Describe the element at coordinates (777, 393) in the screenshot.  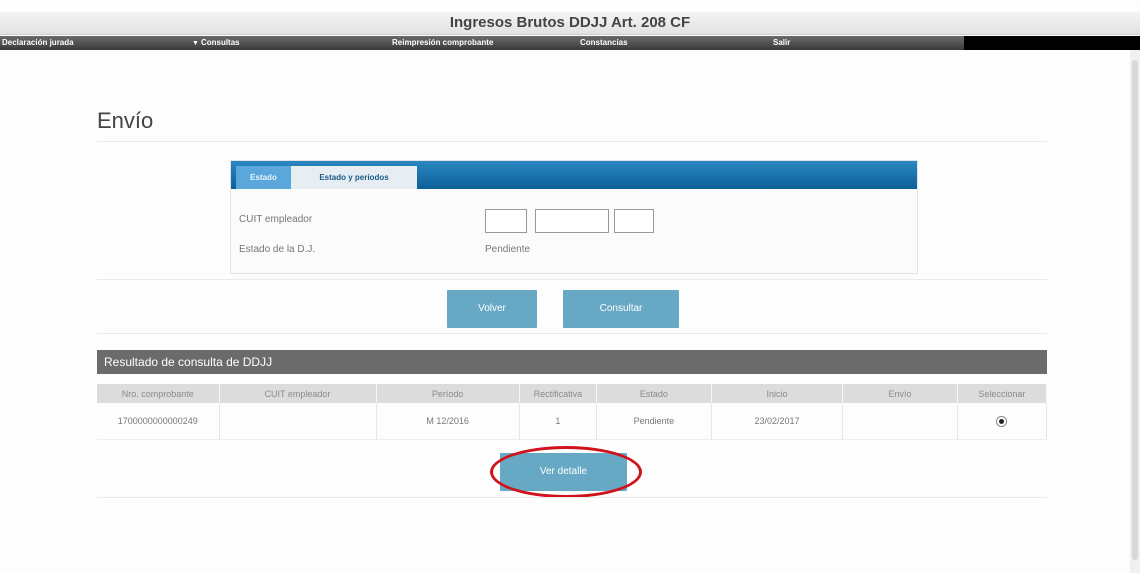
I see `column-header: Inicio` at that location.